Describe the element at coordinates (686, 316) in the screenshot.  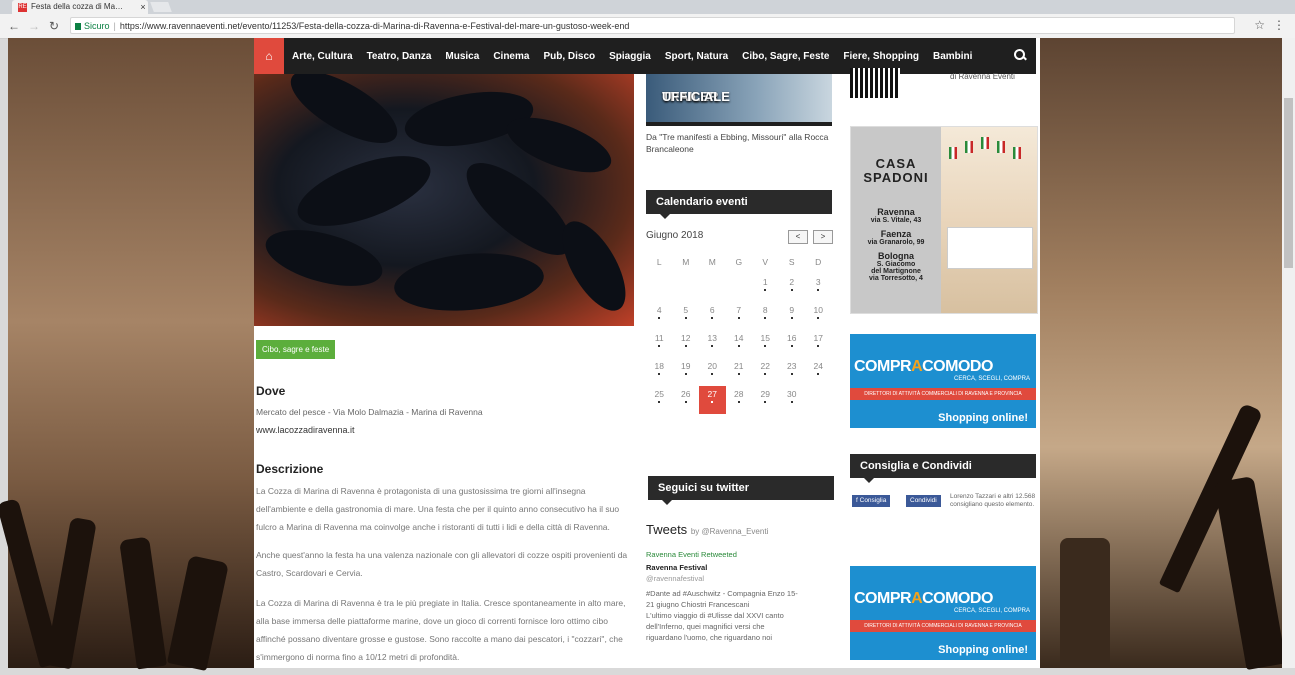
I see `calendar-day: 5` at that location.